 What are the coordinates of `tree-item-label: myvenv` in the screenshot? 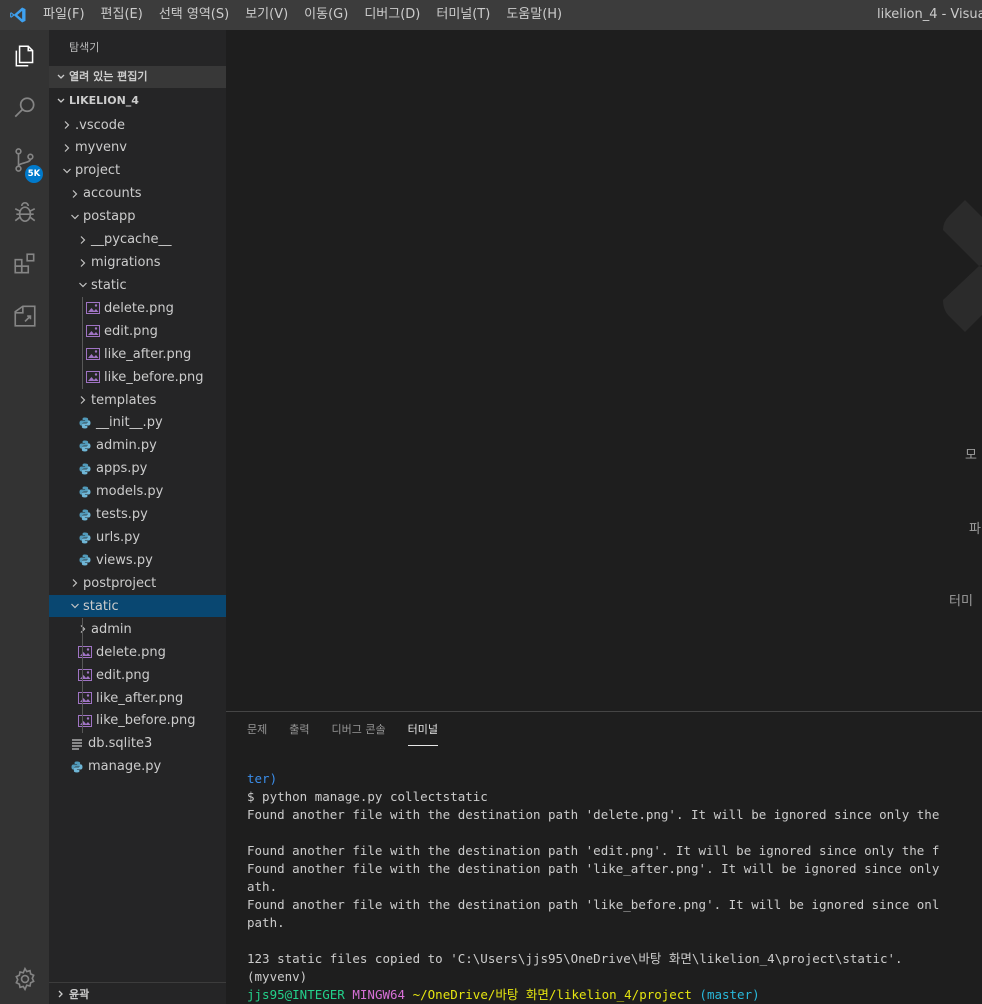 It's located at (101, 148).